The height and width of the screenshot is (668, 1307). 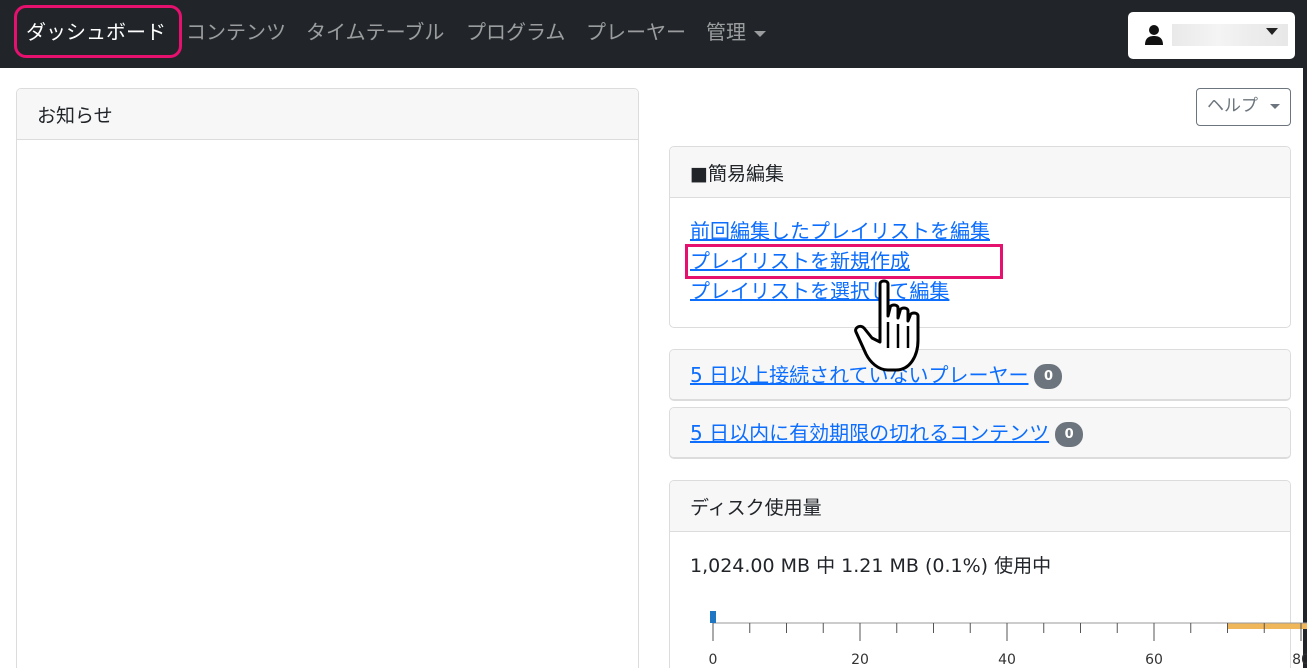 What do you see at coordinates (327, 114) in the screenshot?
I see `notice-card-title: お知らせ` at bounding box center [327, 114].